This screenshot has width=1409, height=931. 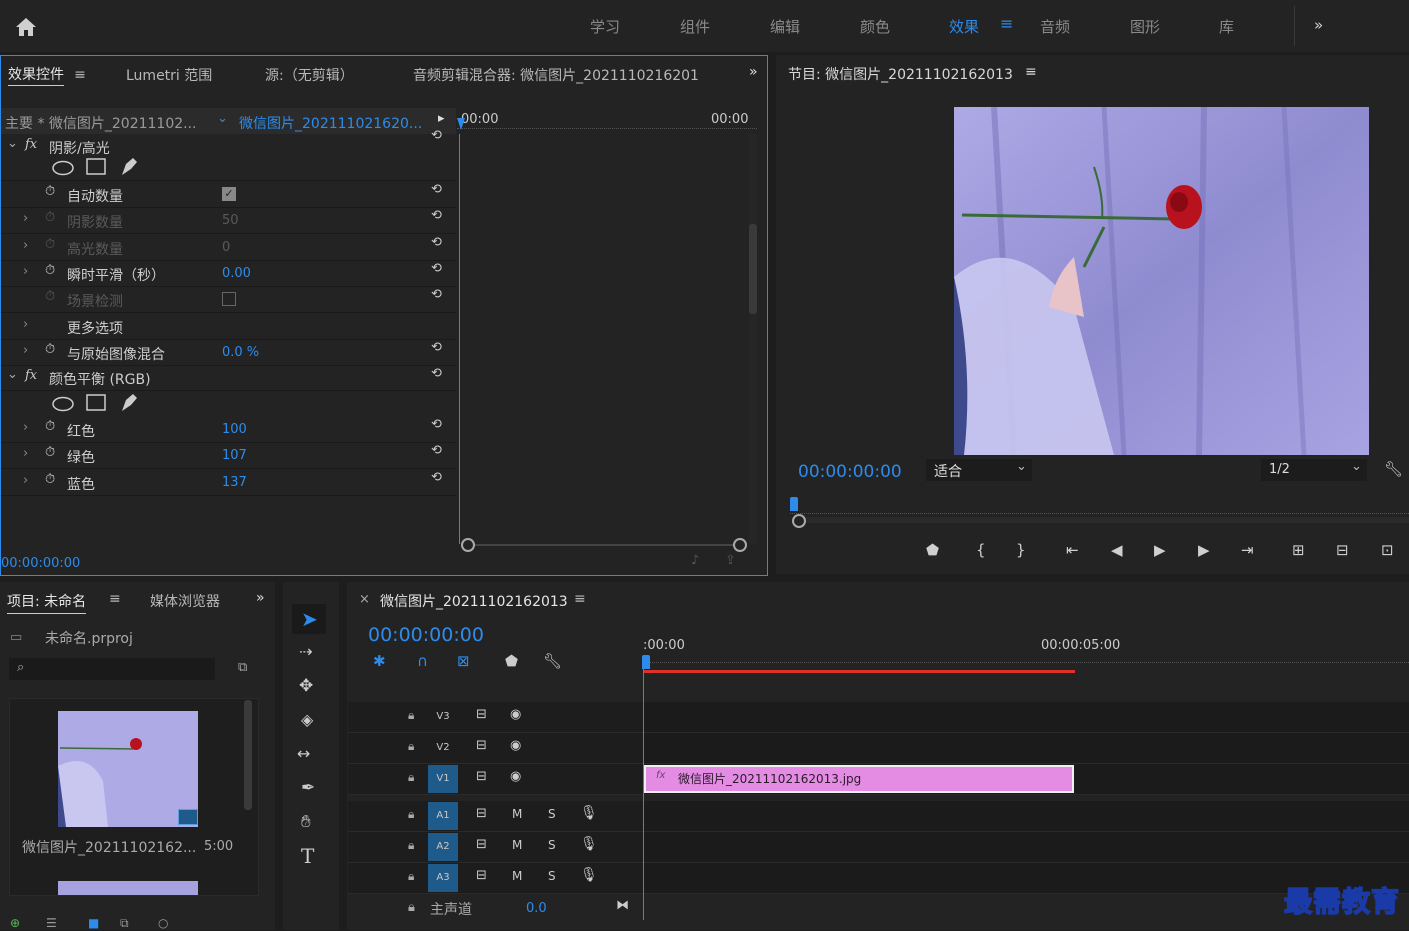 What do you see at coordinates (443, 878) in the screenshot?
I see `track-target: A3` at bounding box center [443, 878].